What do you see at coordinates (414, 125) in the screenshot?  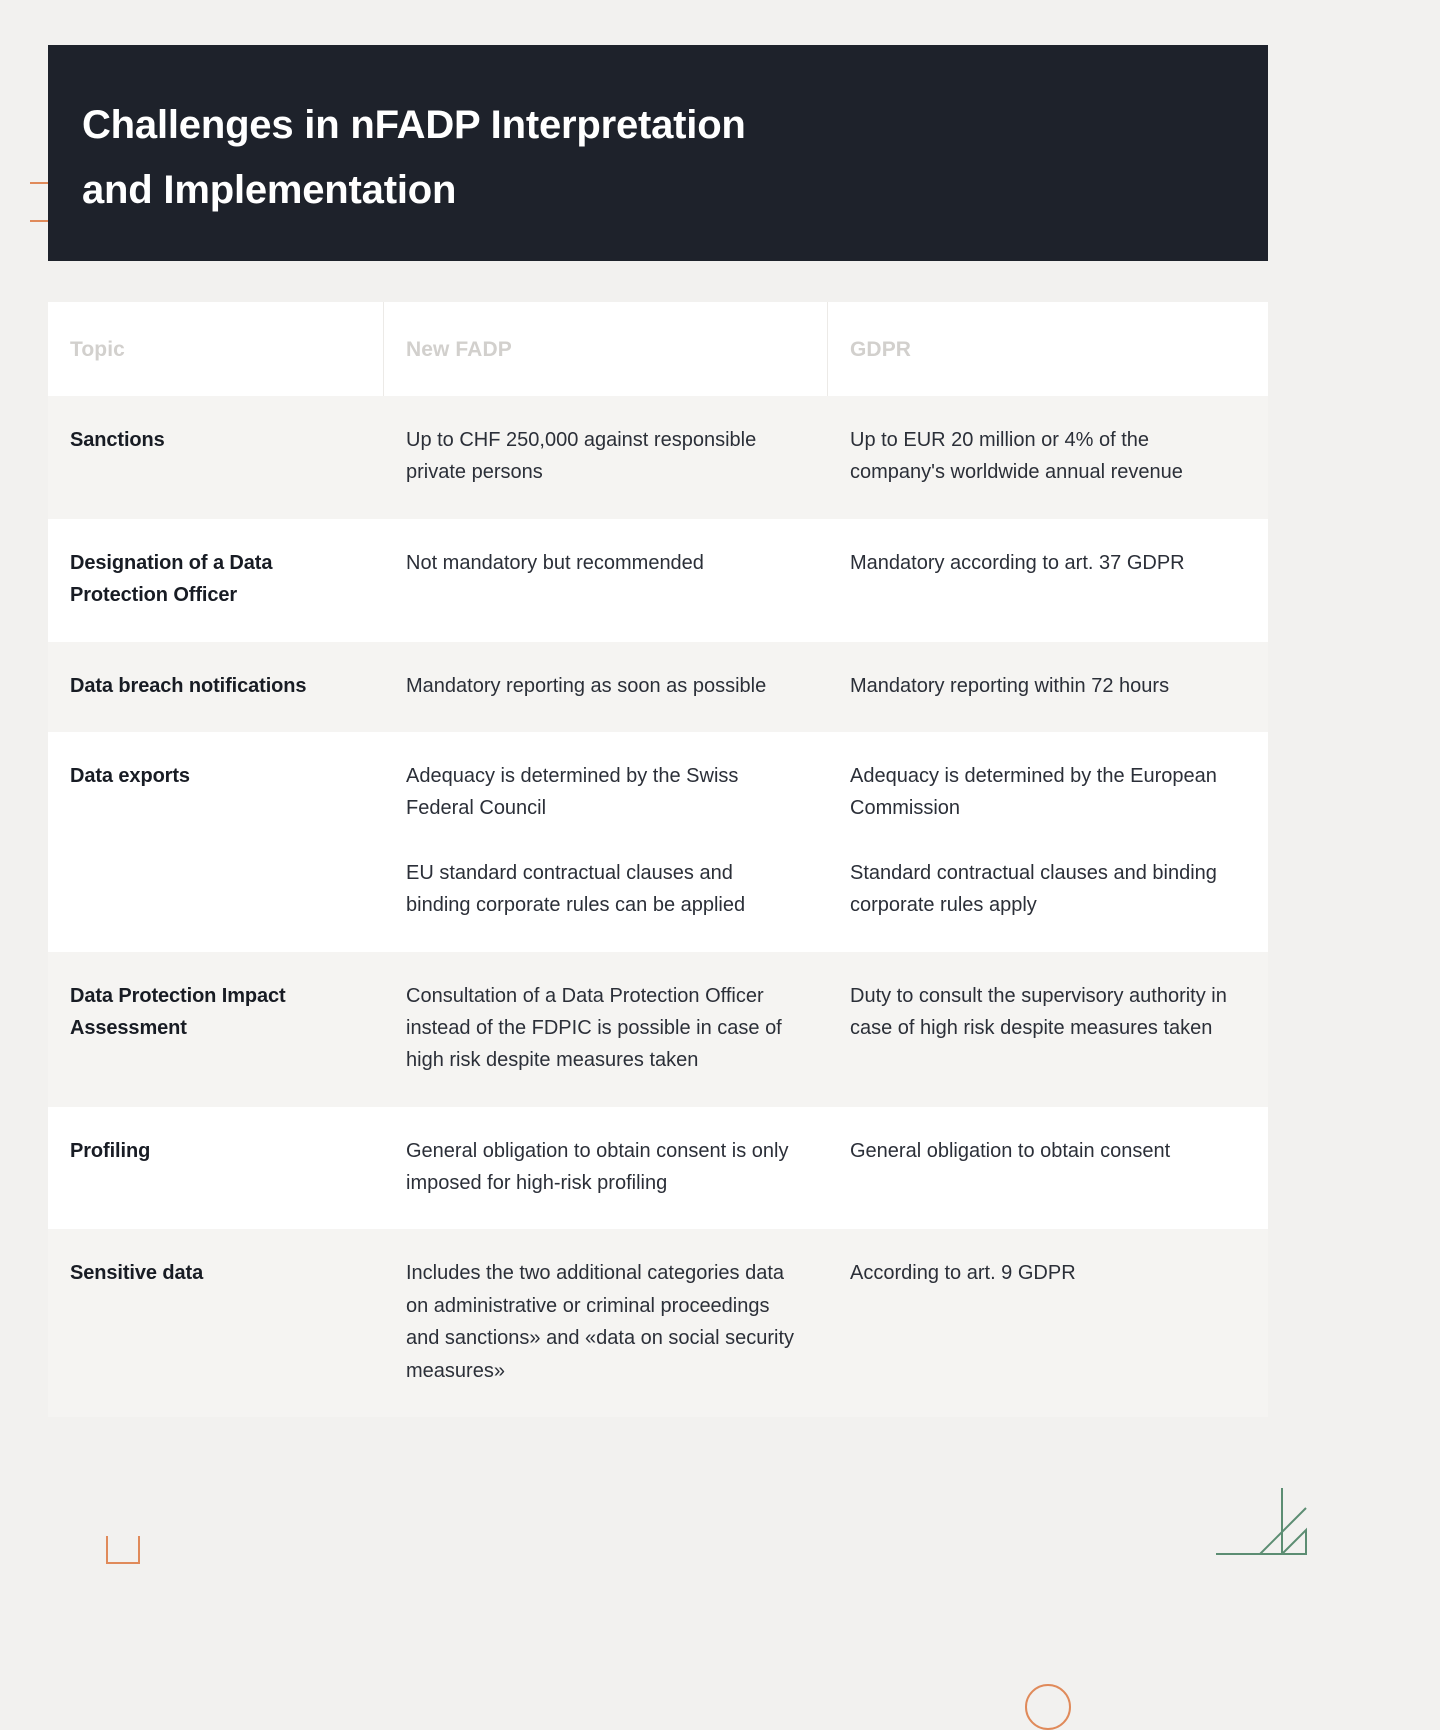 I see `page-title-line-1: Challenges in nFADP Interpretation` at bounding box center [414, 125].